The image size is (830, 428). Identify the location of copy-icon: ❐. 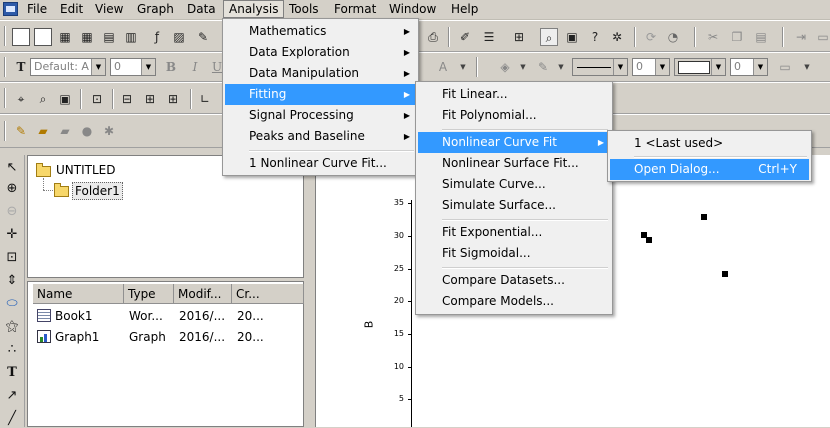
(737, 37).